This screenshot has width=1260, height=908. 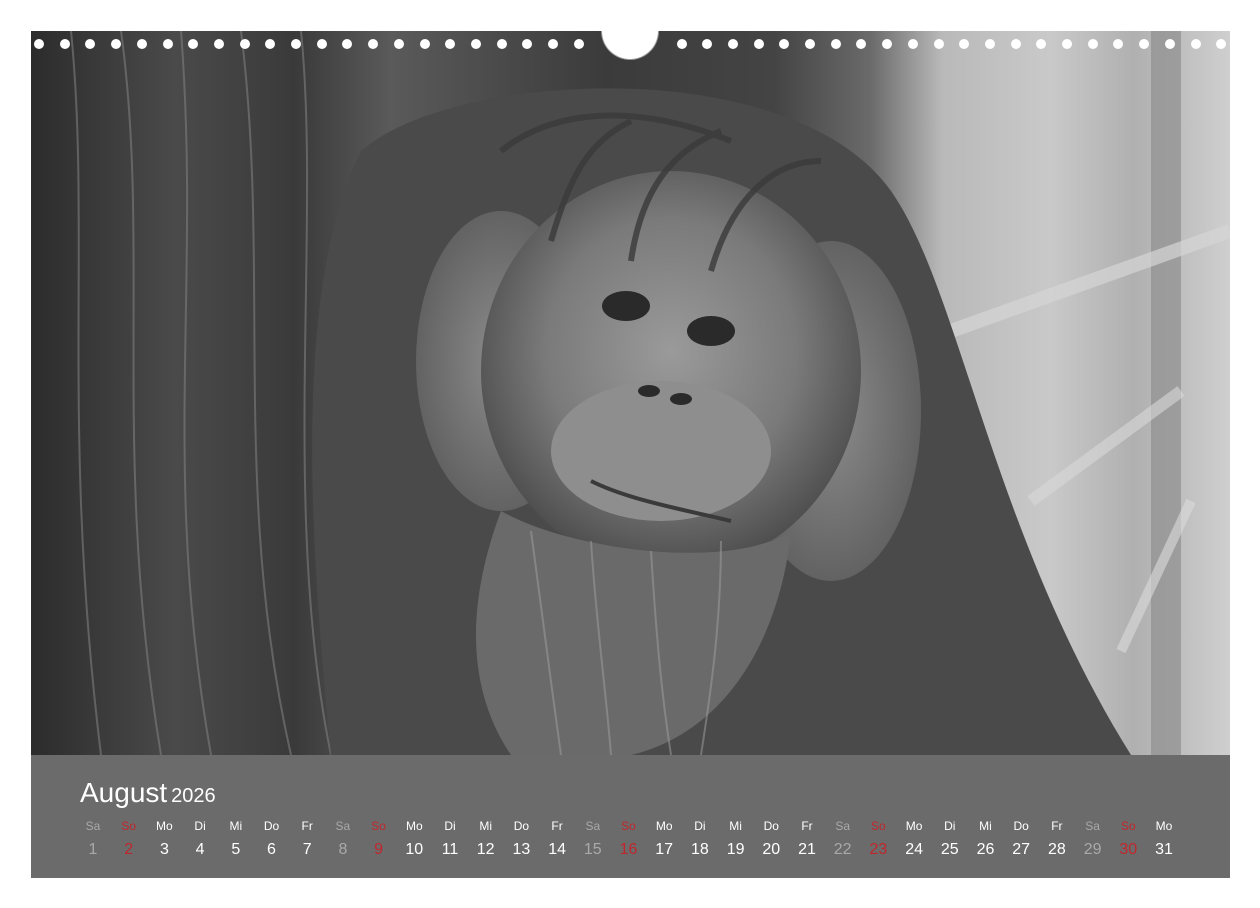 What do you see at coordinates (521, 849) in the screenshot?
I see `day-number: 13` at bounding box center [521, 849].